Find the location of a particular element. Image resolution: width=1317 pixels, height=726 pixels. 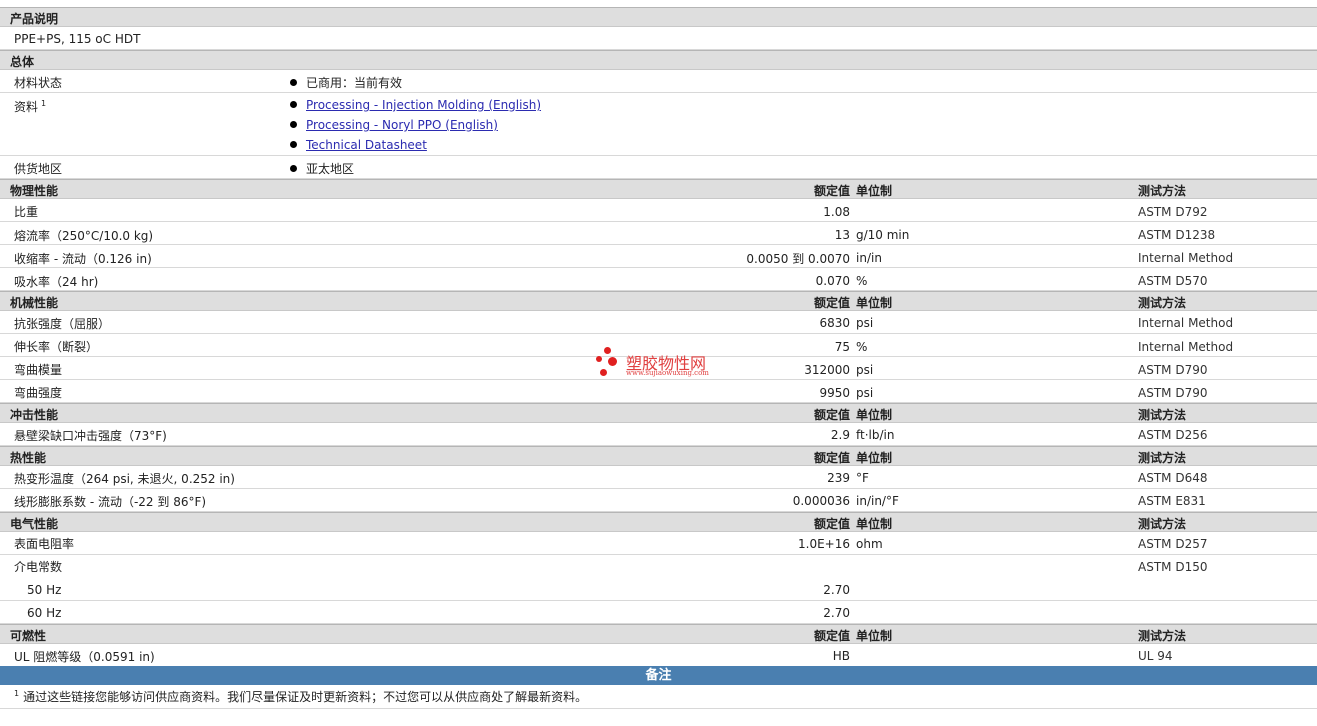

section-title: 机械性能 is located at coordinates (34, 303).